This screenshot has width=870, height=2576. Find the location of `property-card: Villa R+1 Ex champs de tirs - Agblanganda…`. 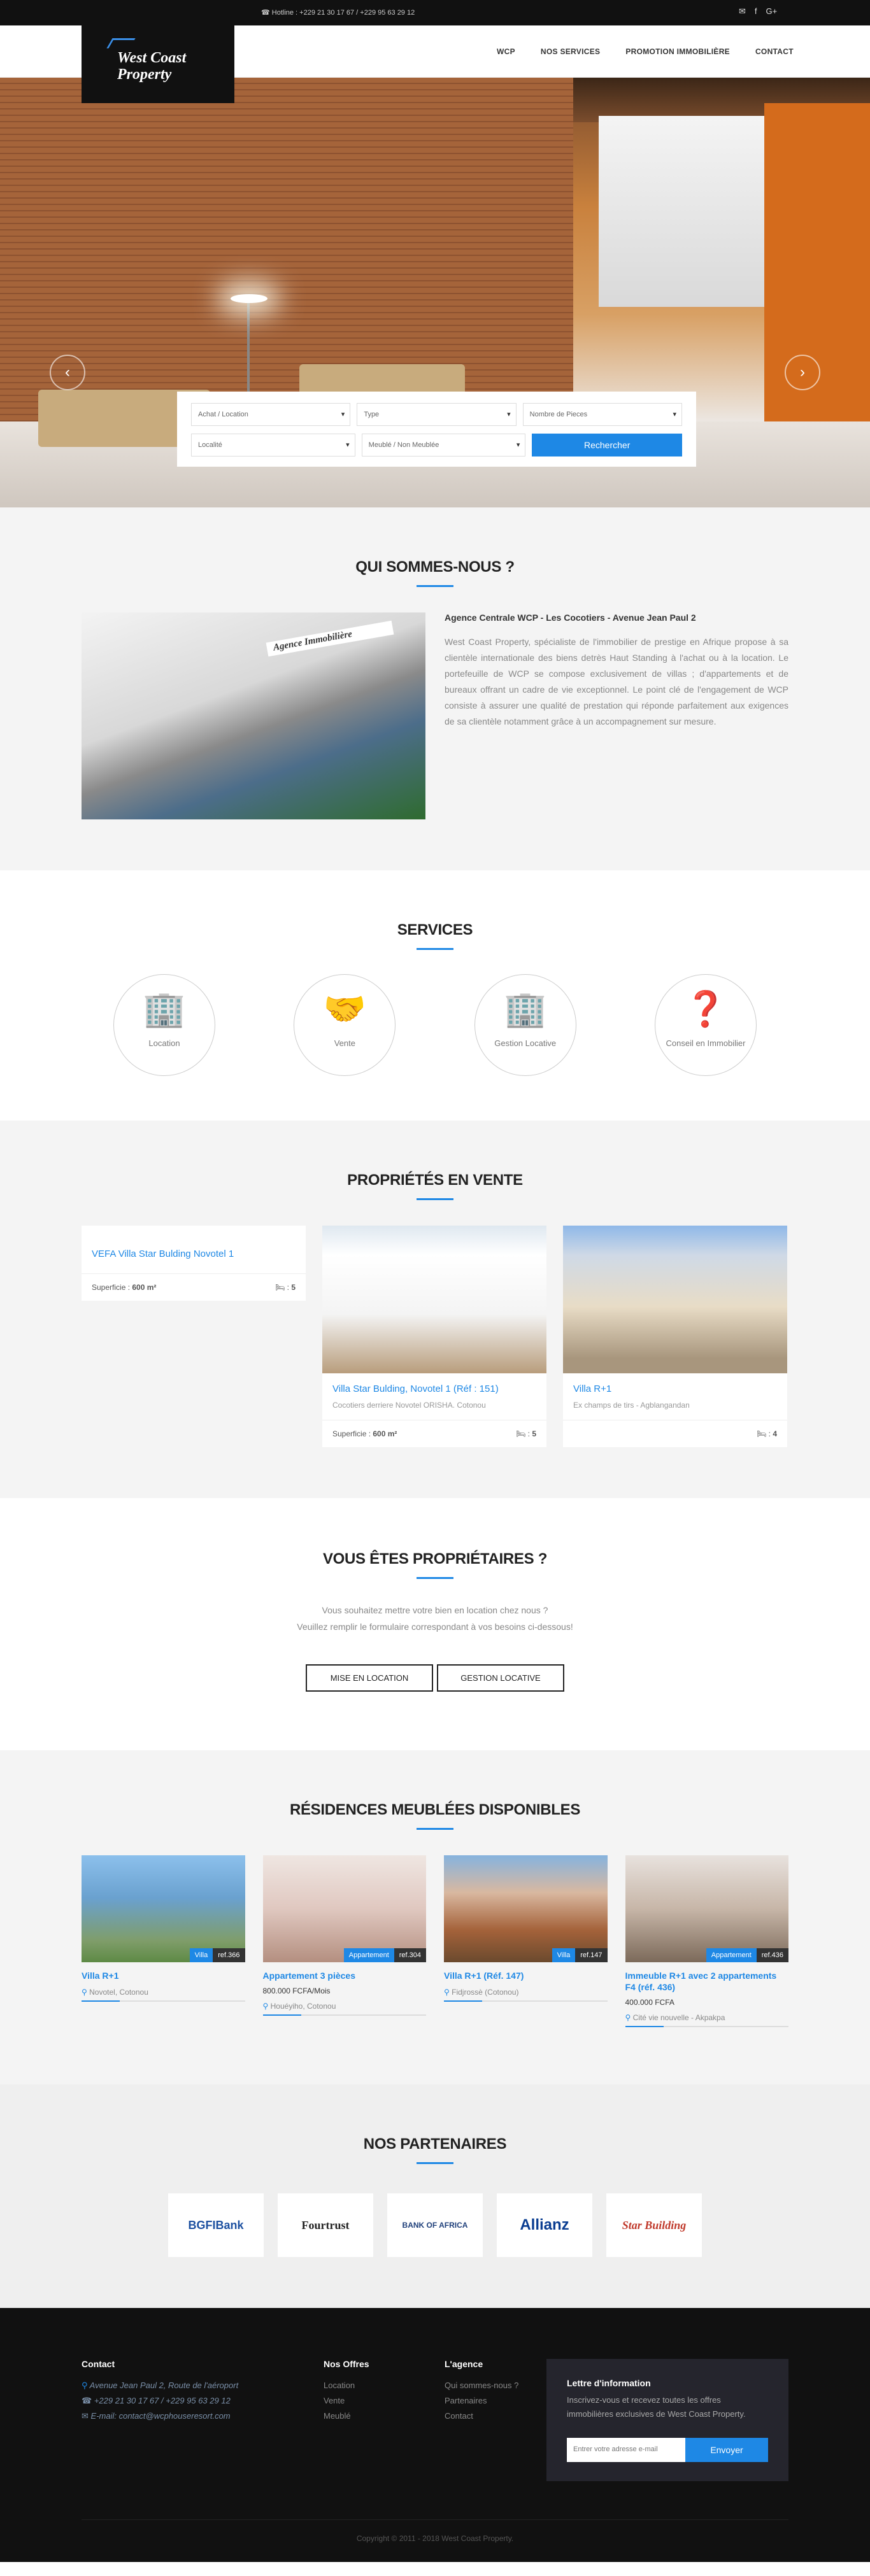

property-card: Villa R+1 Ex champs de tirs - Agblanganda… is located at coordinates (675, 1336).